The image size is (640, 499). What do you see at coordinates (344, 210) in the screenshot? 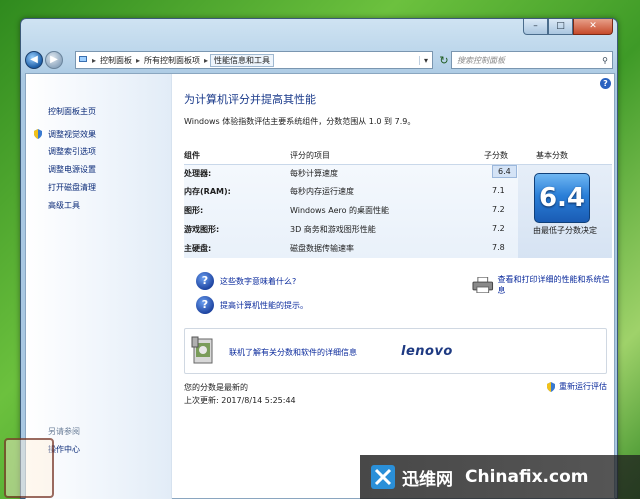
I see `table-row: 图形: Windows Aero 的桌面性能 7.2` at bounding box center [344, 210].